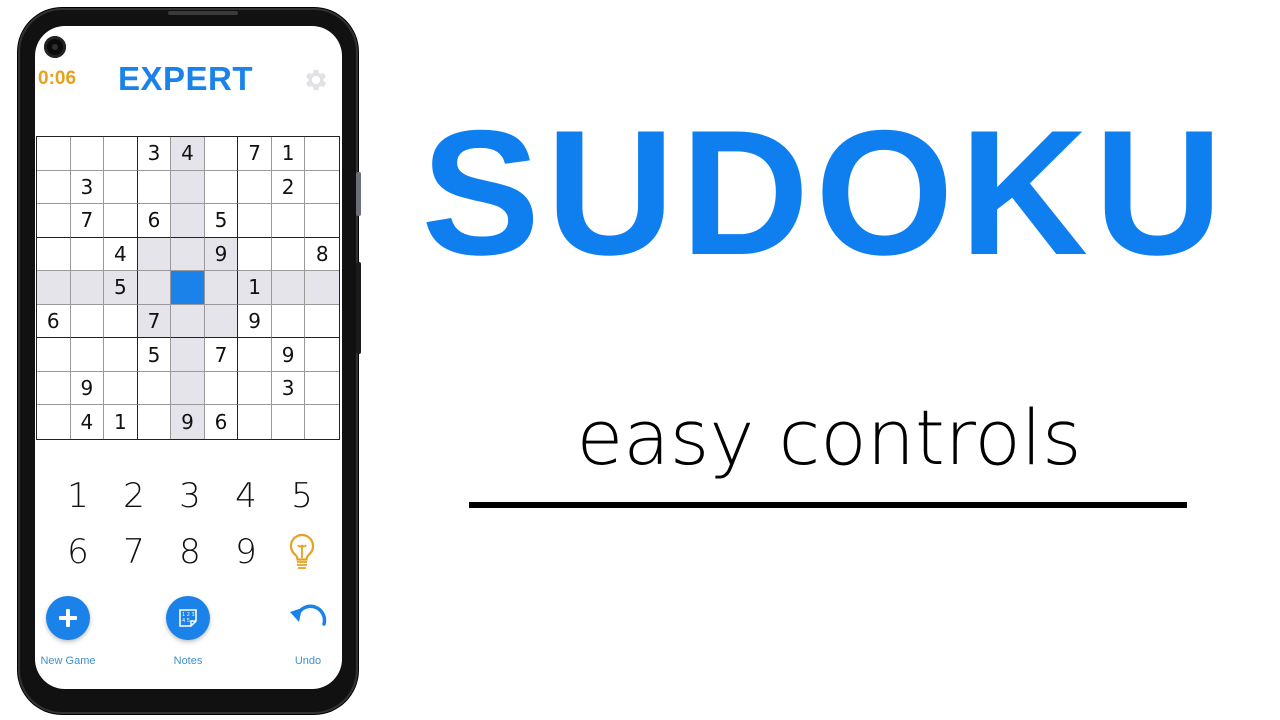 This screenshot has width=1280, height=720. I want to click on number-button-2: 2, so click(134, 496).